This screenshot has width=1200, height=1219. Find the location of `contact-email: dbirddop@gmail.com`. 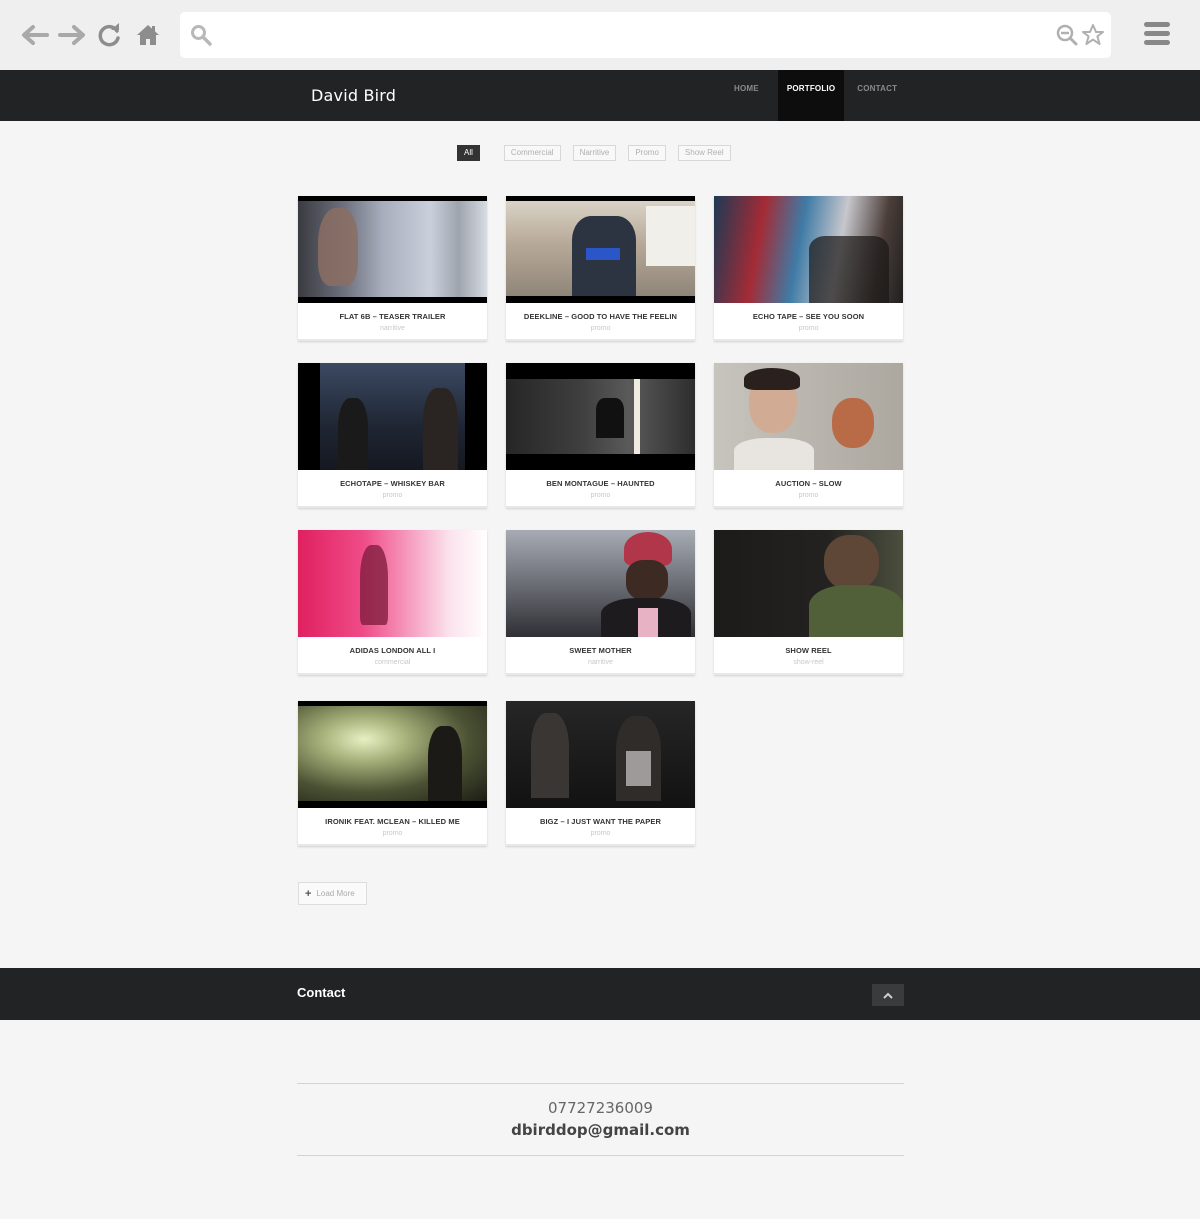

contact-email: dbirddop@gmail.com is located at coordinates (600, 1130).